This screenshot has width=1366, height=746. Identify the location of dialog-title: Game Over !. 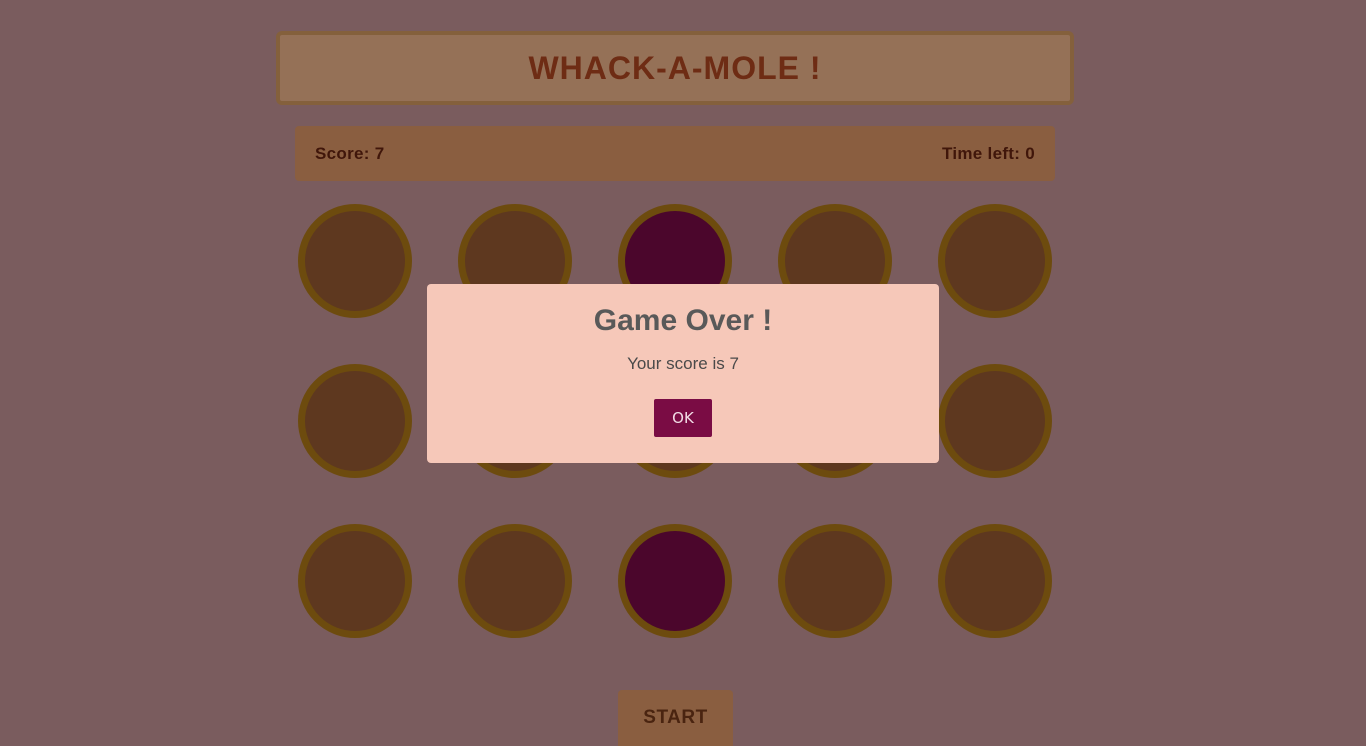
(683, 320).